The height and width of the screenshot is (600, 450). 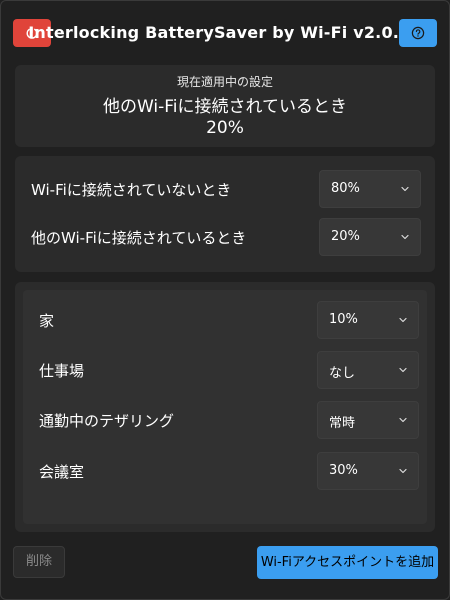 What do you see at coordinates (342, 373) in the screenshot?
I see `network-select-value: なし` at bounding box center [342, 373].